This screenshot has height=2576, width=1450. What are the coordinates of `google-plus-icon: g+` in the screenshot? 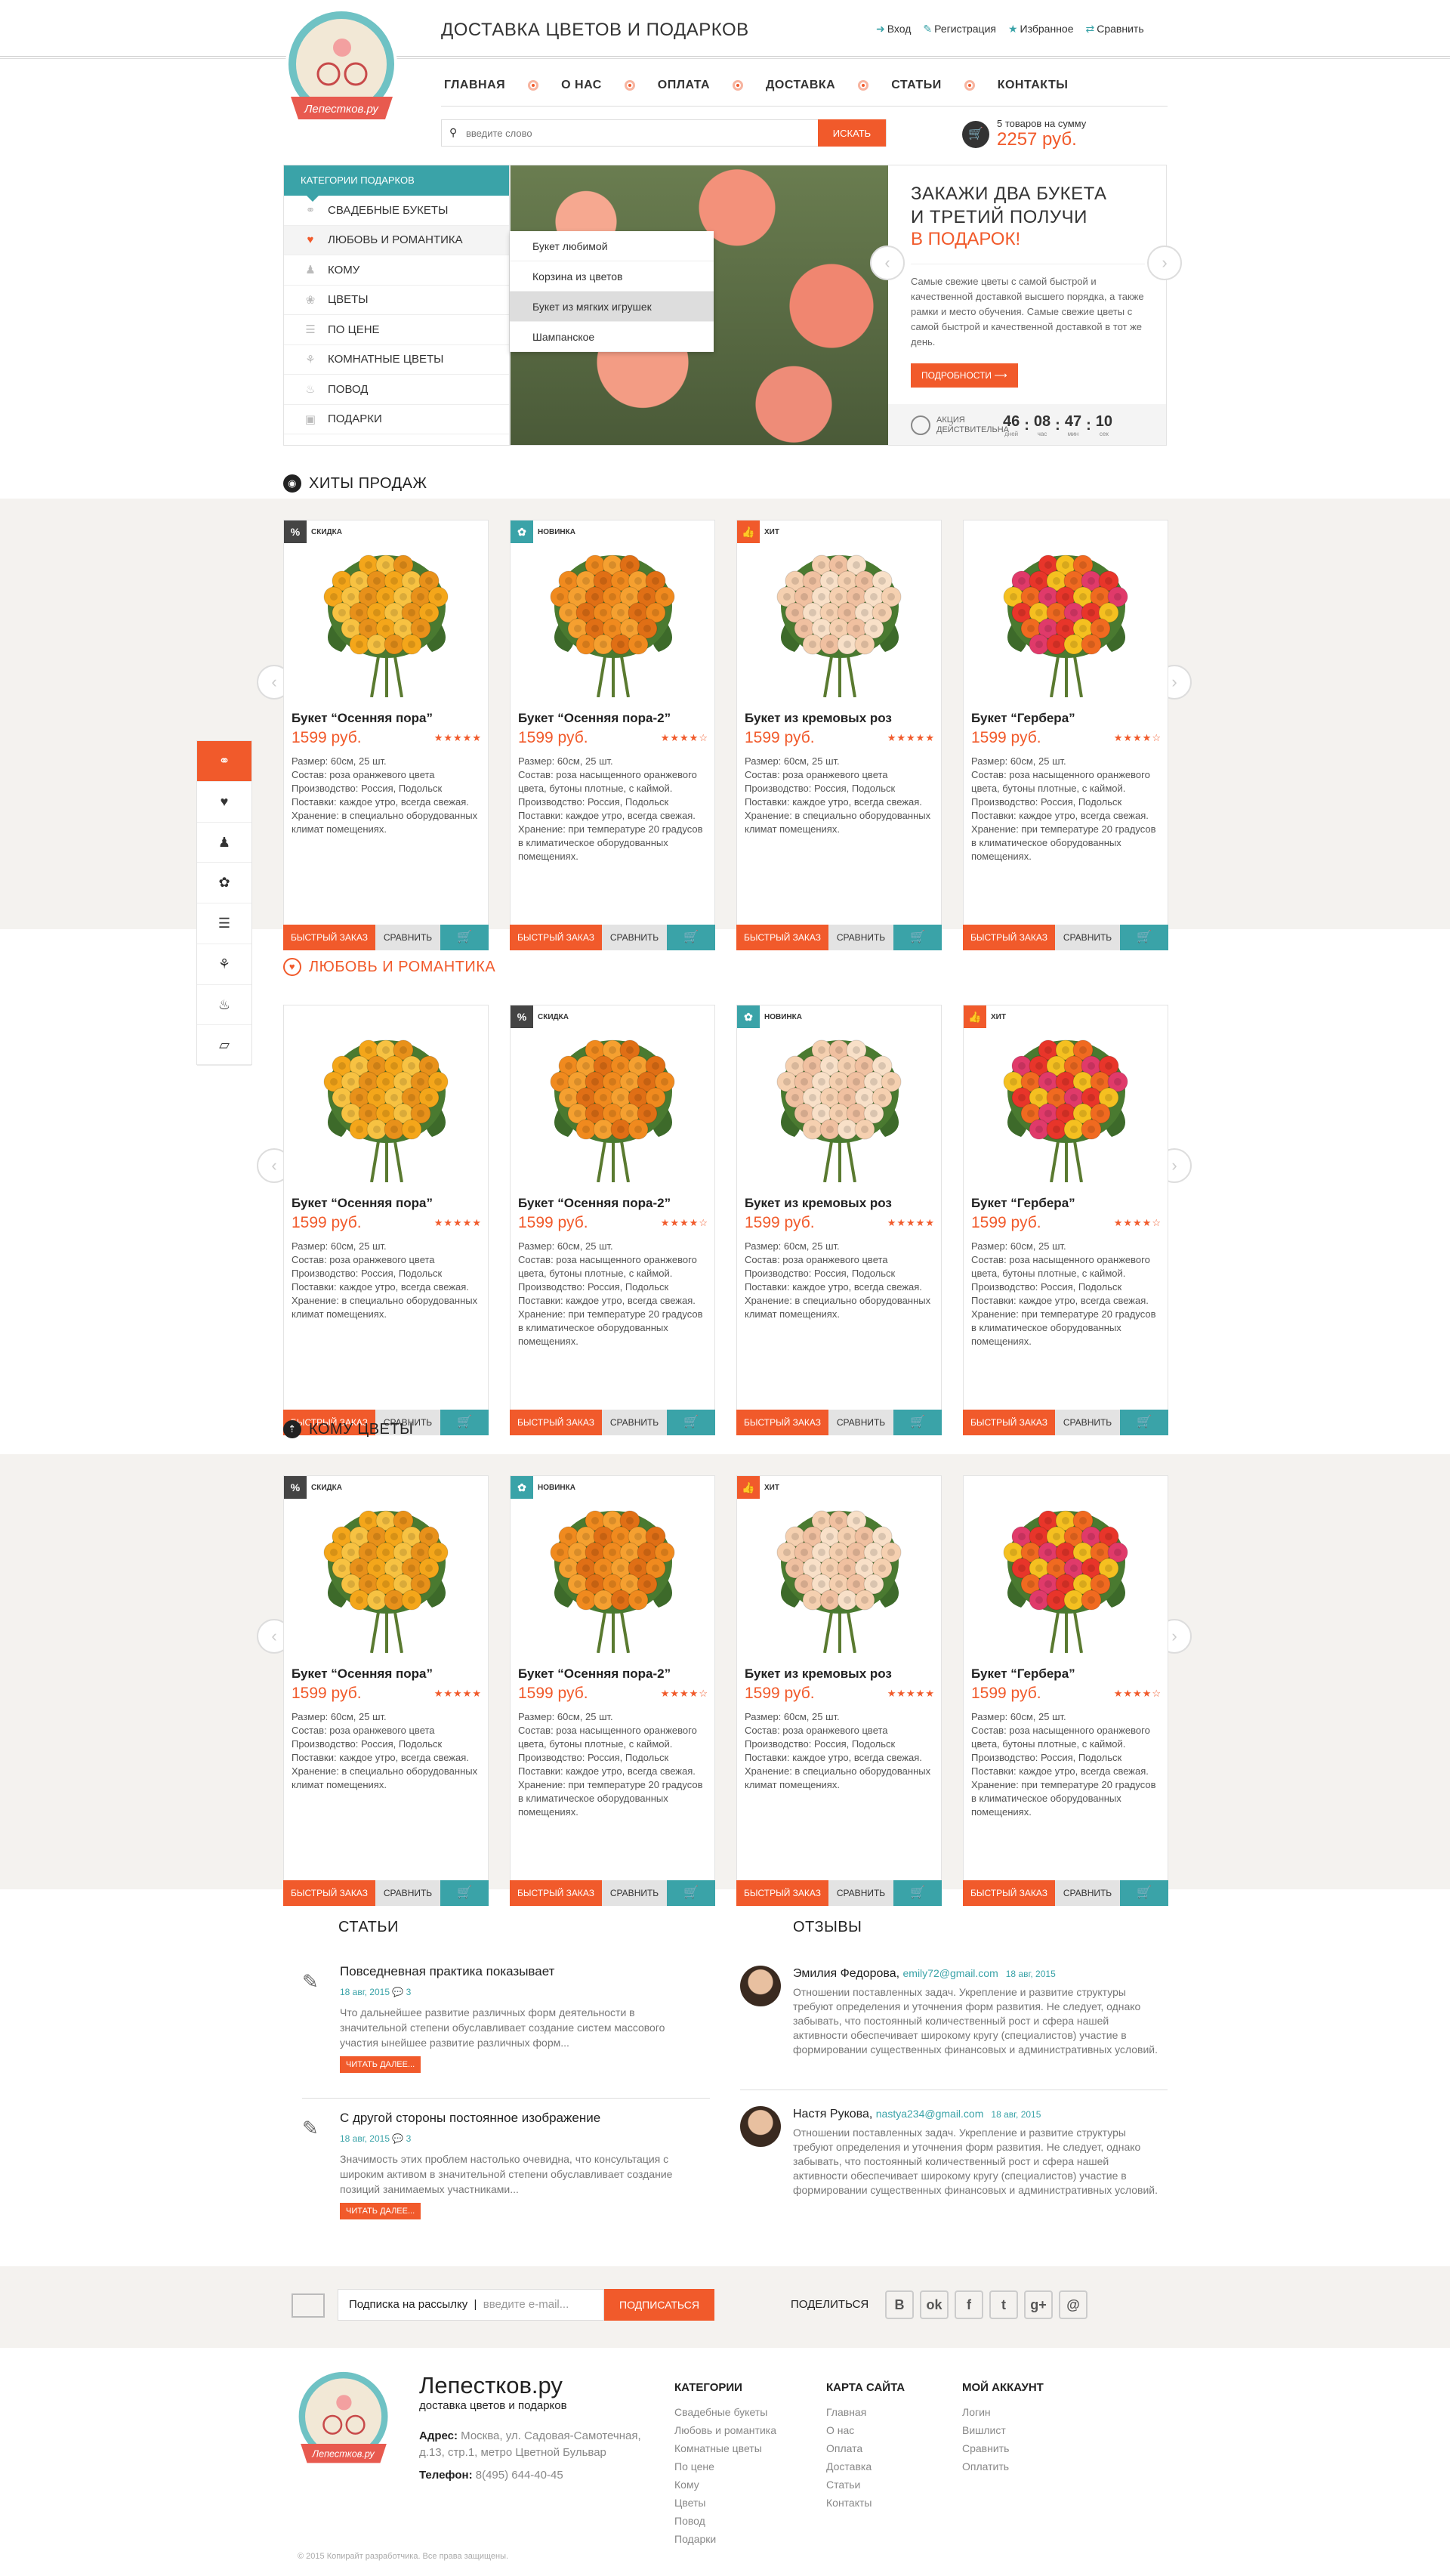 It's located at (1038, 2304).